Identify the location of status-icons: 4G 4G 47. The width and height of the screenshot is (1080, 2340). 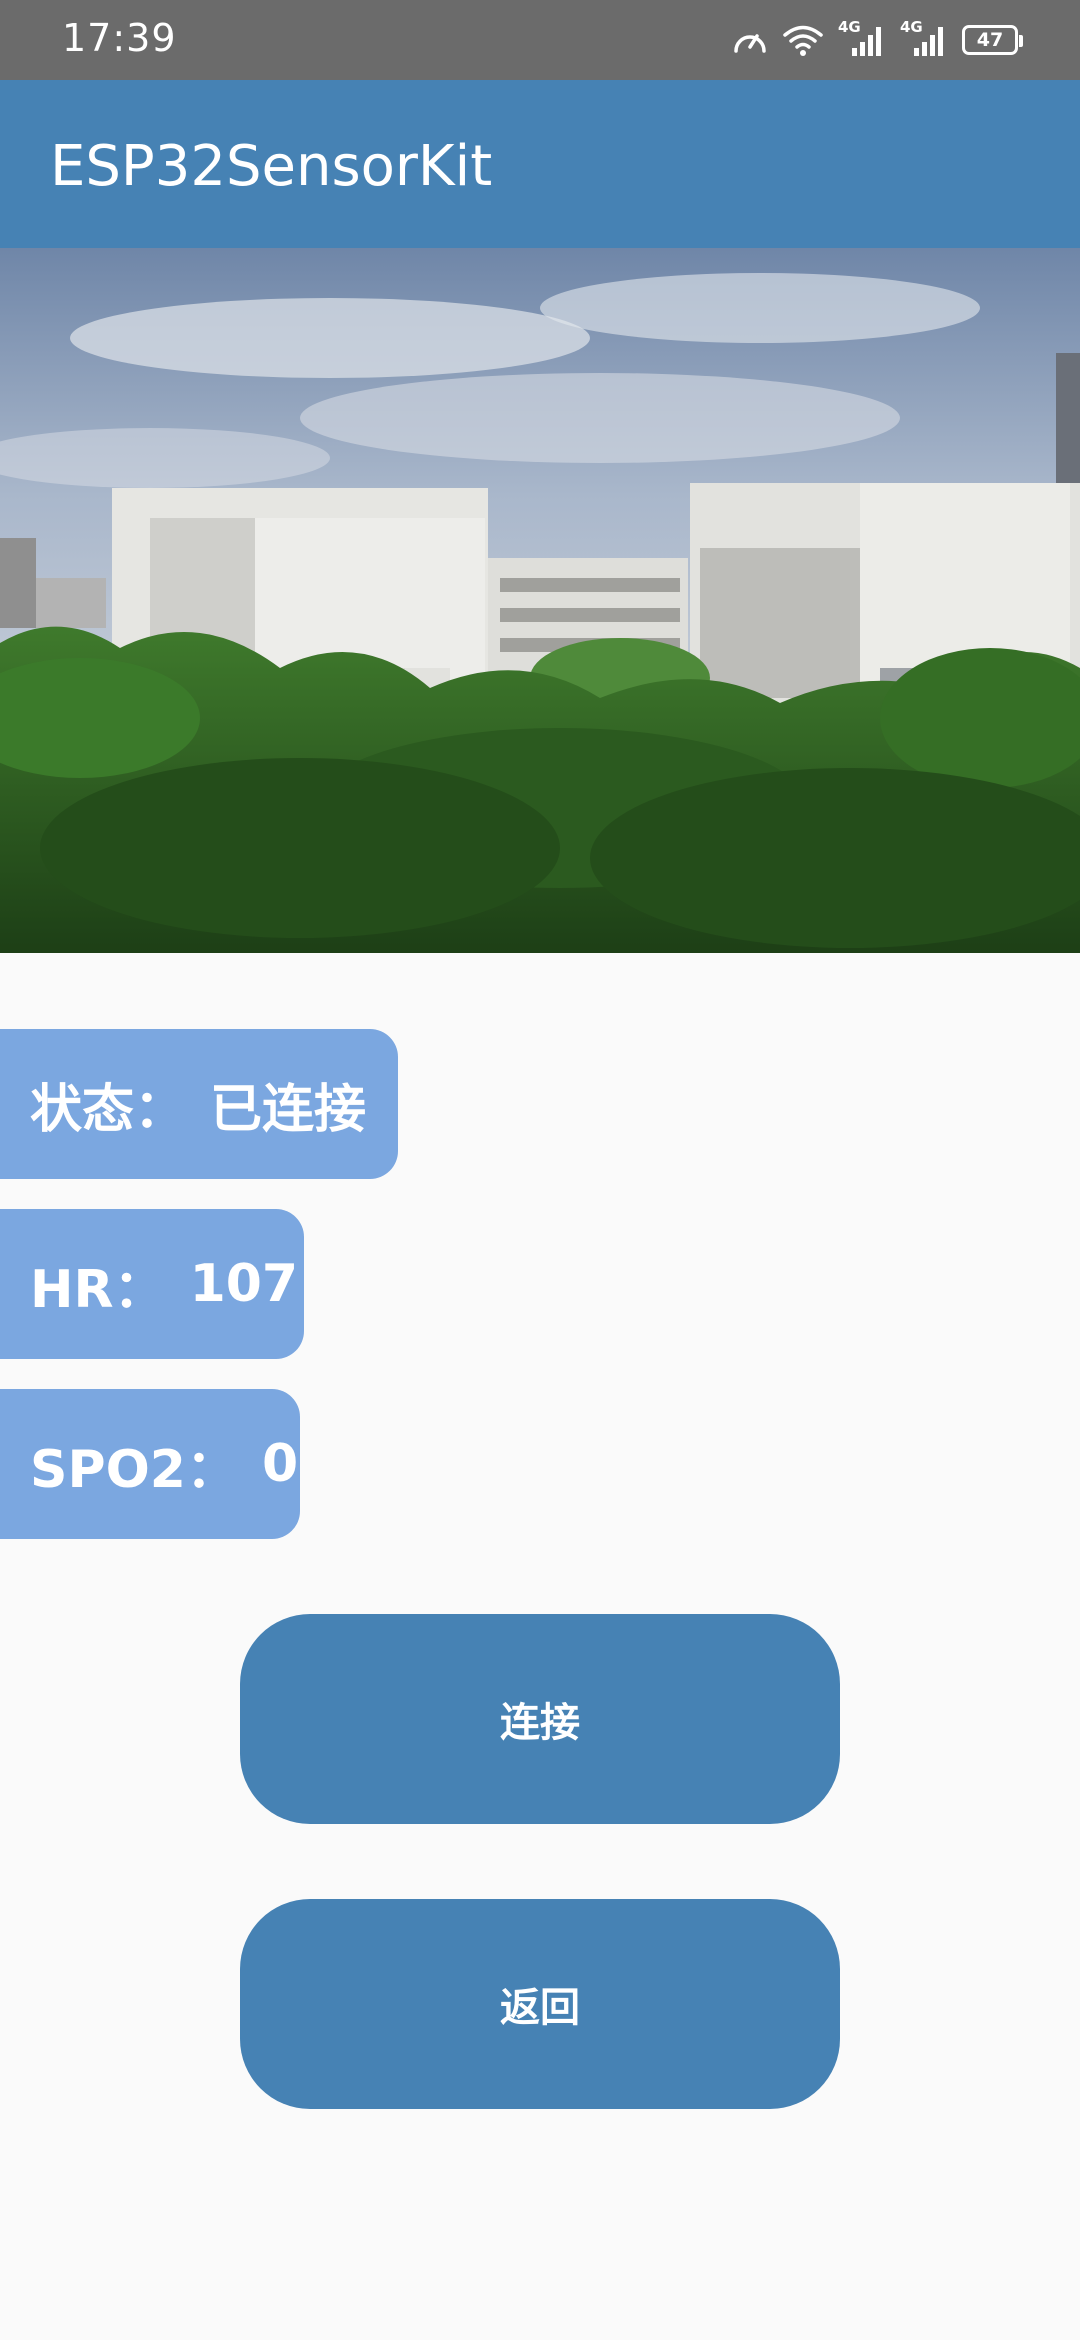
(877, 39).